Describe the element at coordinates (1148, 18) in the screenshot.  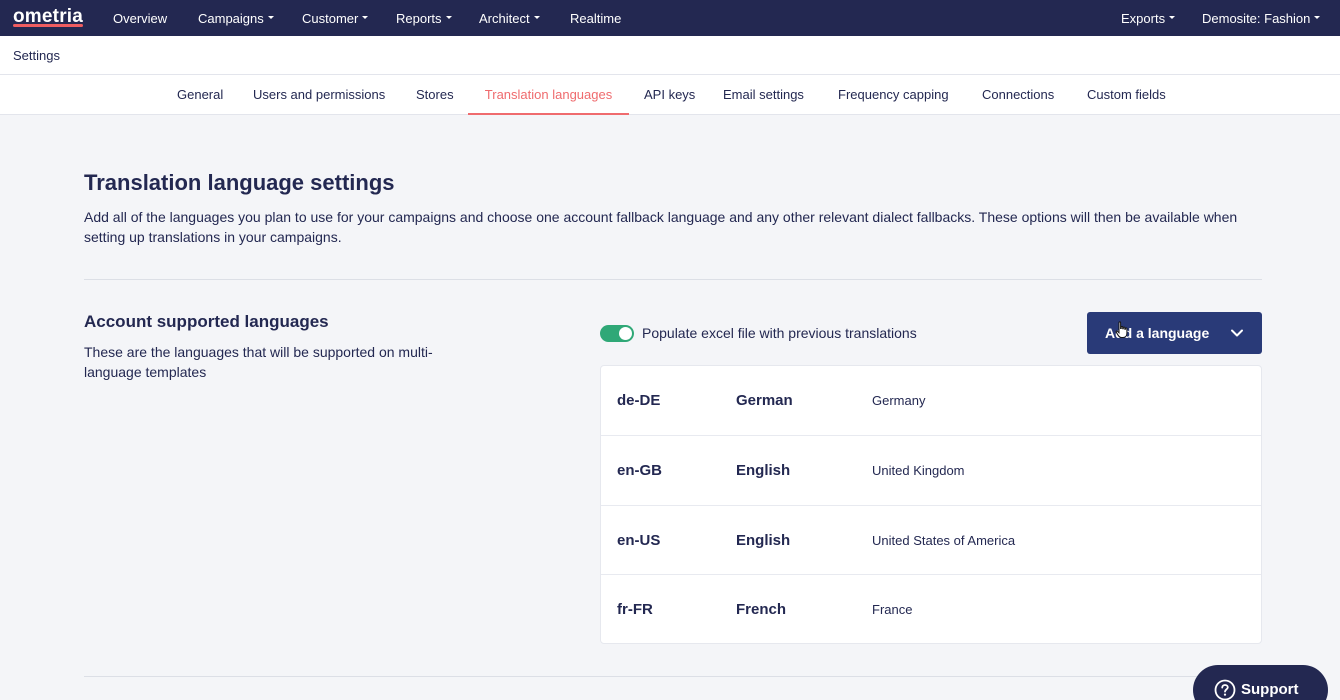
I see `exports-menu: Exports` at that location.